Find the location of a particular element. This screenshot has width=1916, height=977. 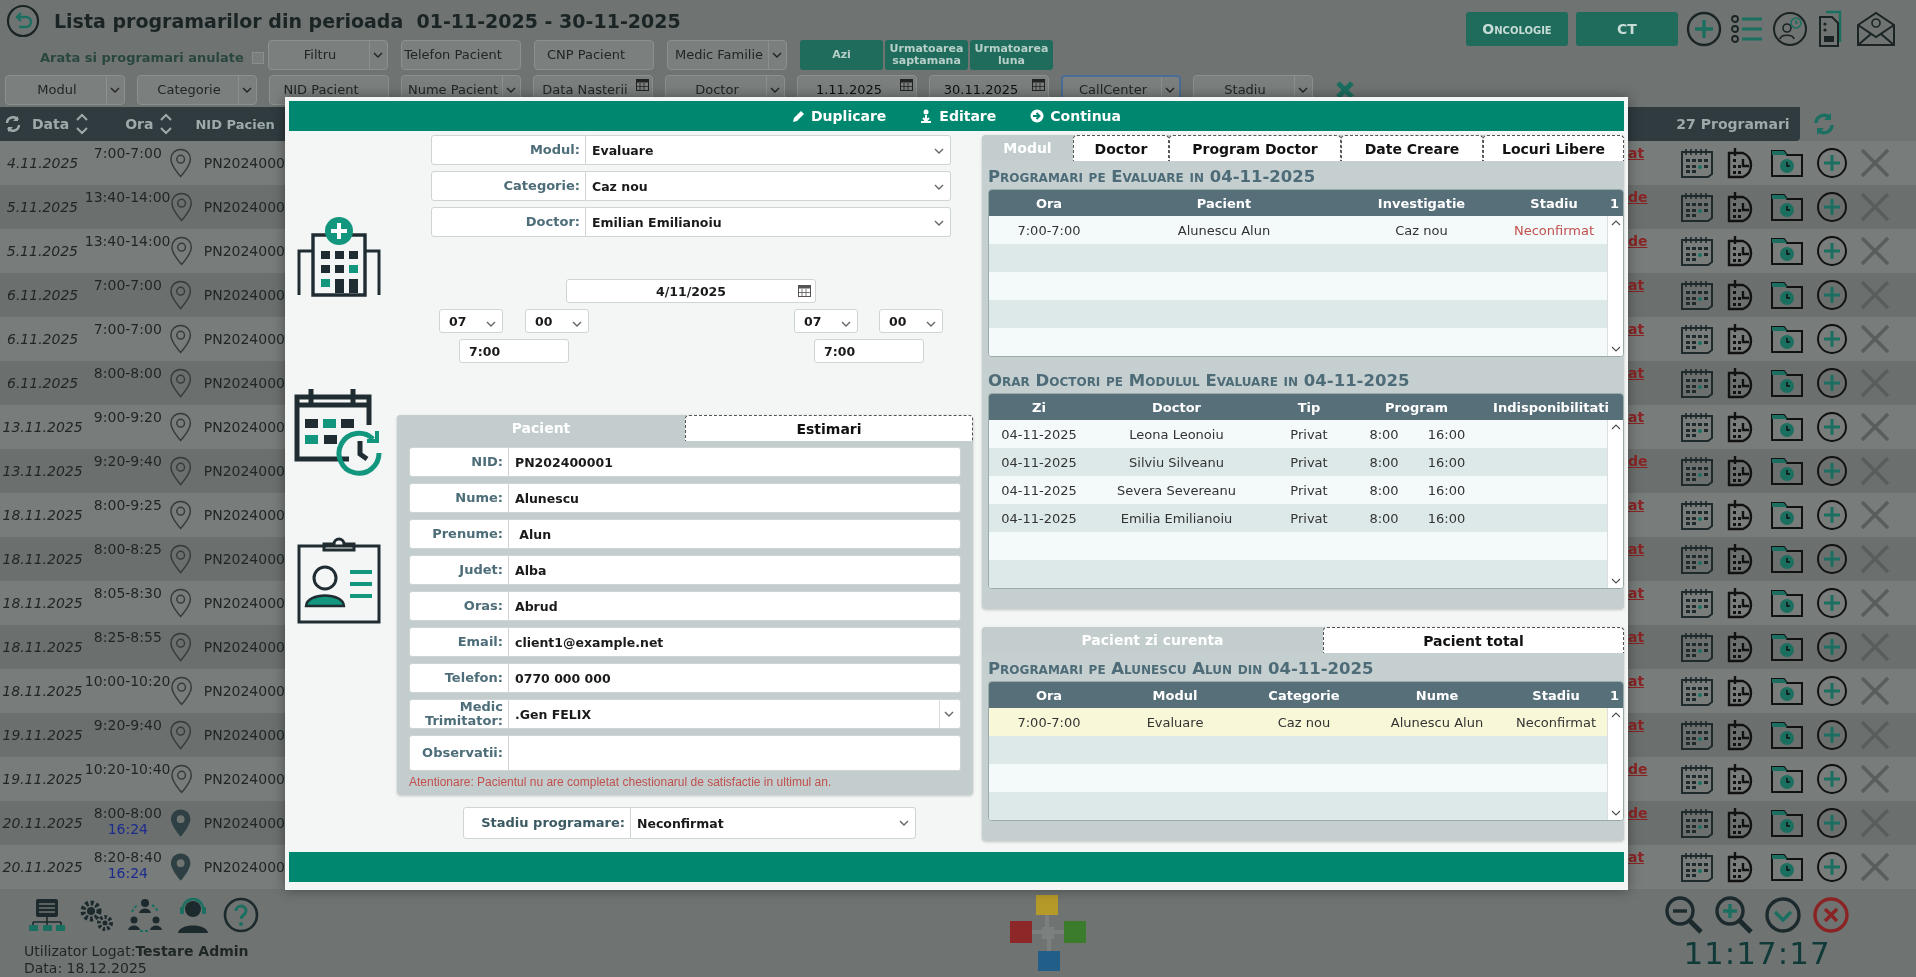

select-field: 07 is located at coordinates (471, 321).